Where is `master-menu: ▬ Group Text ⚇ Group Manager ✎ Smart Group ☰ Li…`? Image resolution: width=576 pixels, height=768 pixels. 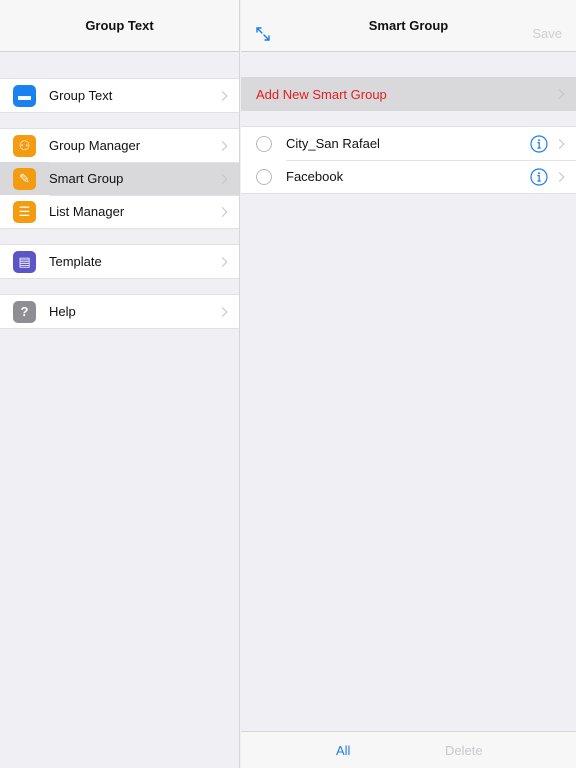
master-menu: ▬ Group Text ⚇ Group Manager ✎ Smart Group ☰ Li… is located at coordinates (119, 190).